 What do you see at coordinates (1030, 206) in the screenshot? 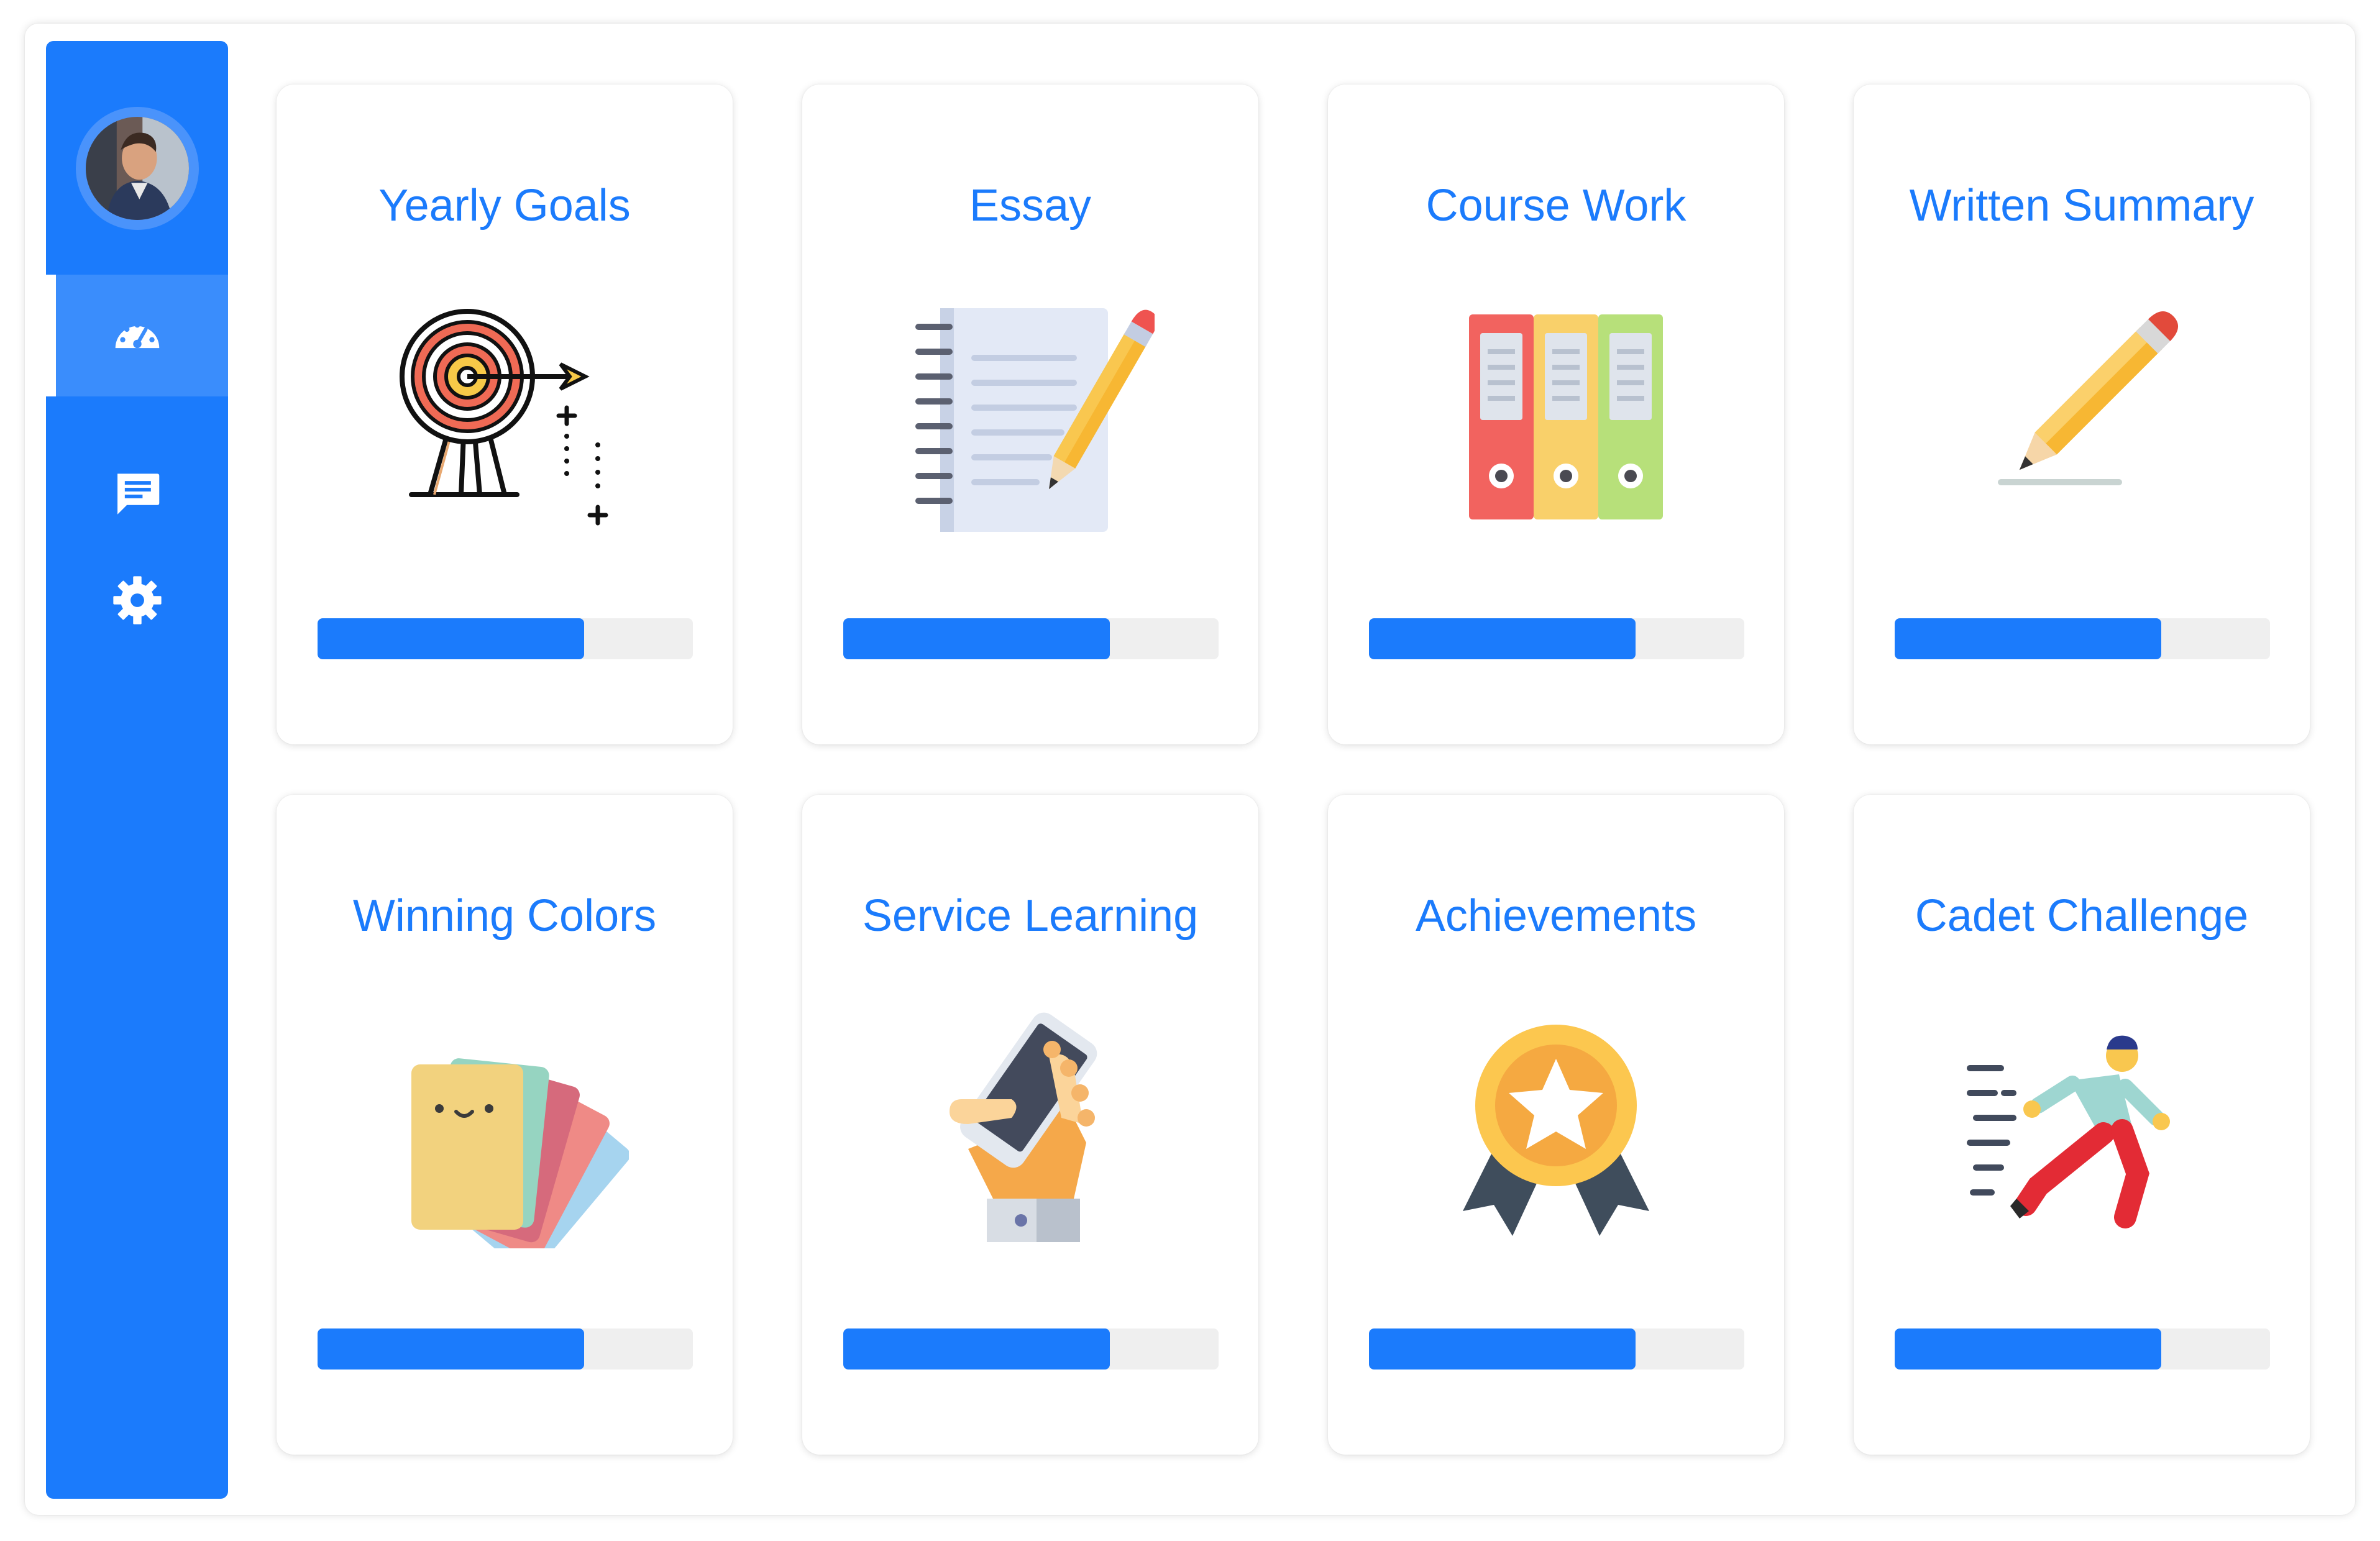
I see `card-title: Essay` at bounding box center [1030, 206].